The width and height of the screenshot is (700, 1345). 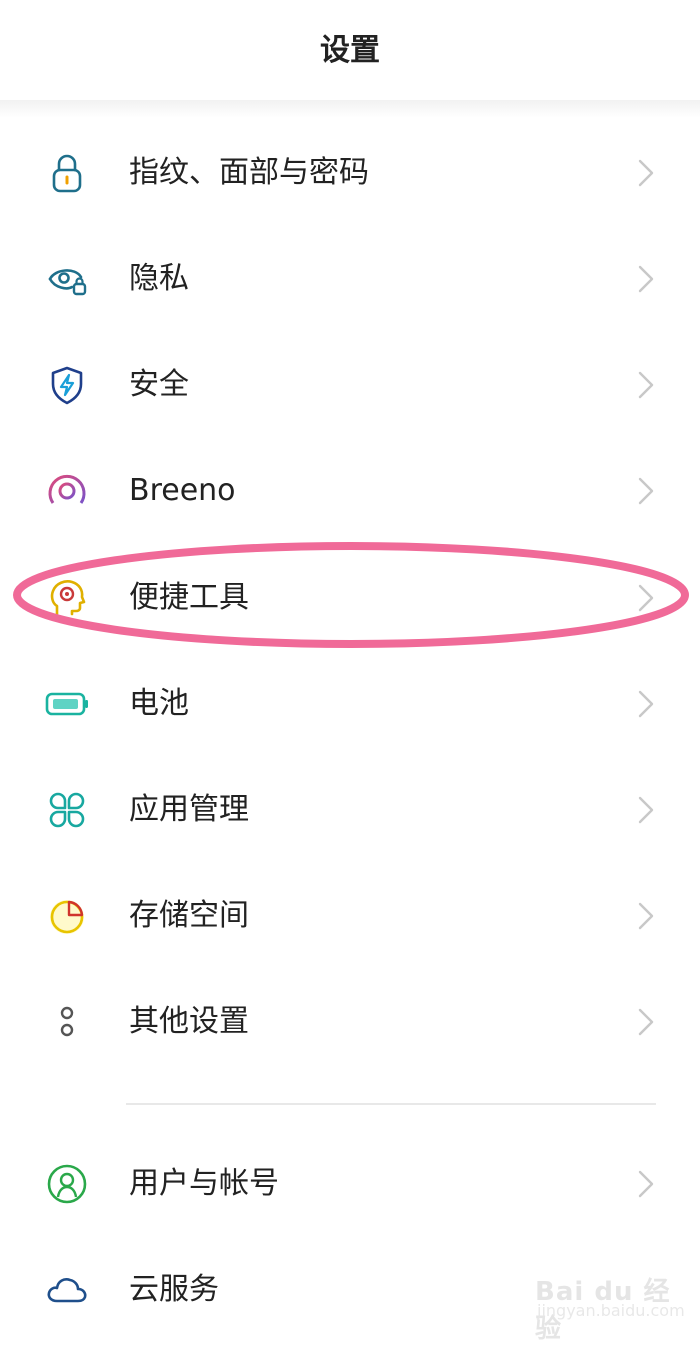 I want to click on user-icon, so click(x=67, y=1184).